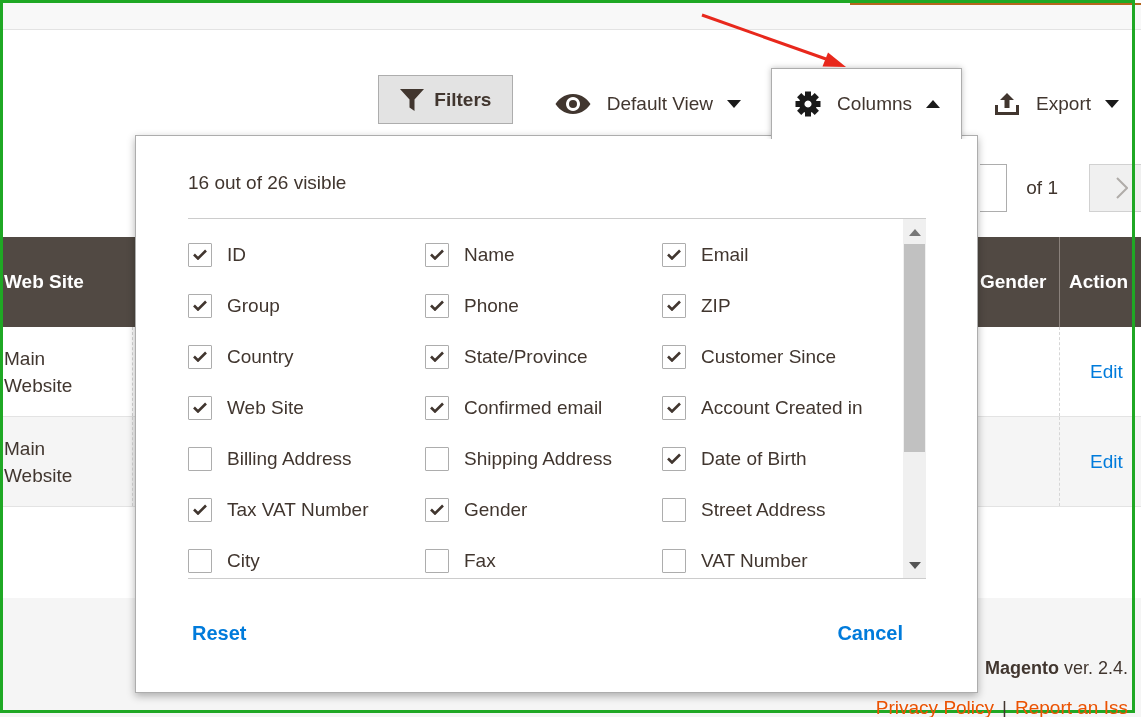 The width and height of the screenshot is (1141, 717). I want to click on checkbox-label: Account Created in, so click(782, 407).